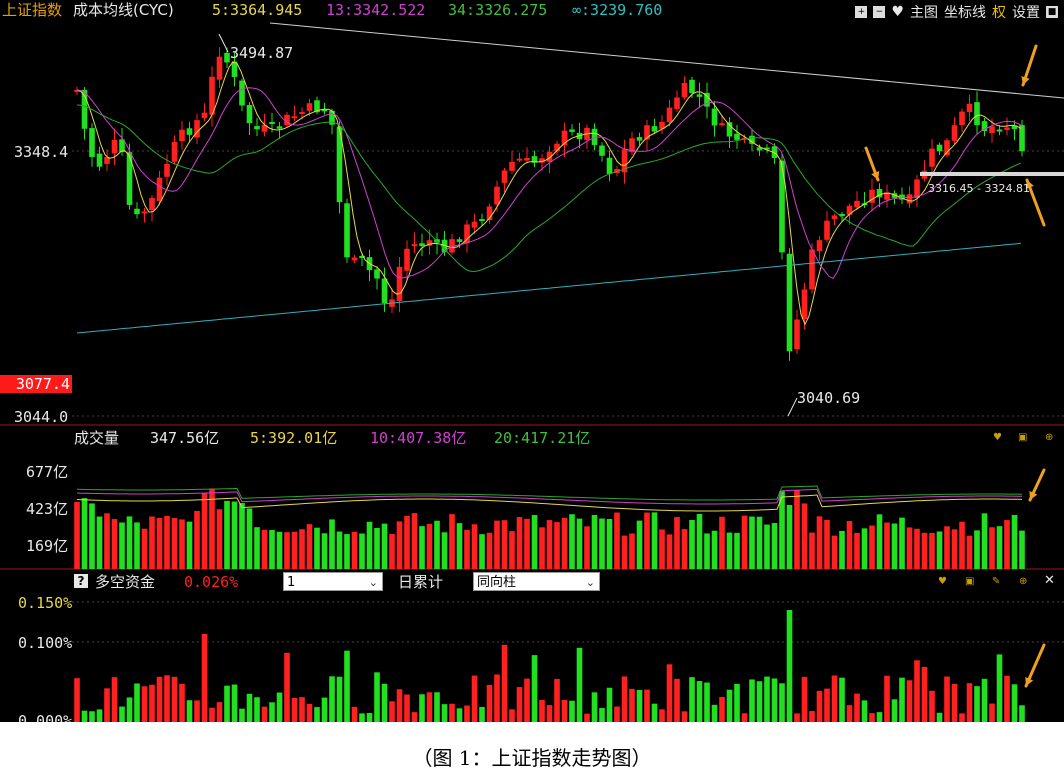 The width and height of the screenshot is (1064, 781). I want to click on main-chart-button: 主图, so click(924, 12).